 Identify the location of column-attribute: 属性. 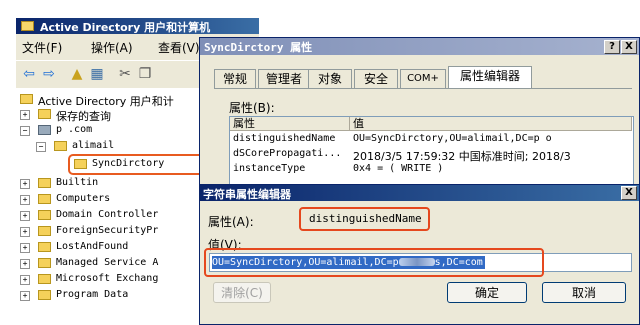
(290, 124).